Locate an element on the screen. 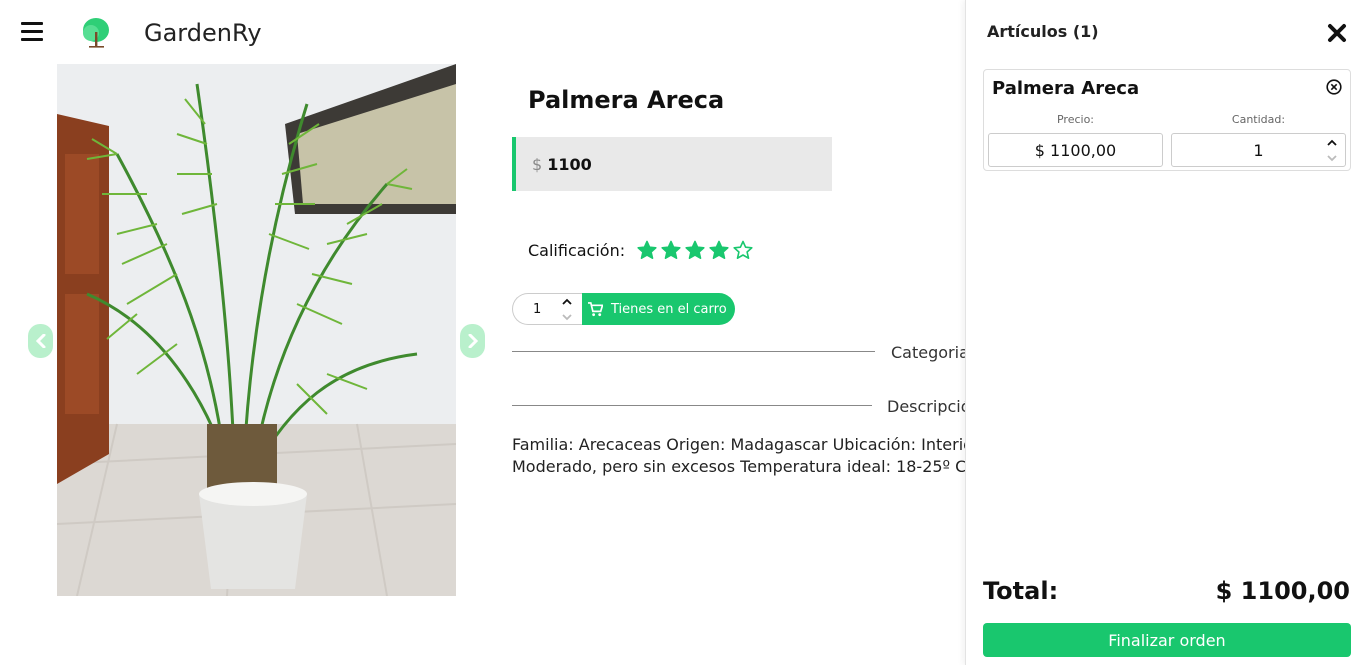 The width and height of the screenshot is (1366, 665). categories-title: Categorias is located at coordinates (928, 352).